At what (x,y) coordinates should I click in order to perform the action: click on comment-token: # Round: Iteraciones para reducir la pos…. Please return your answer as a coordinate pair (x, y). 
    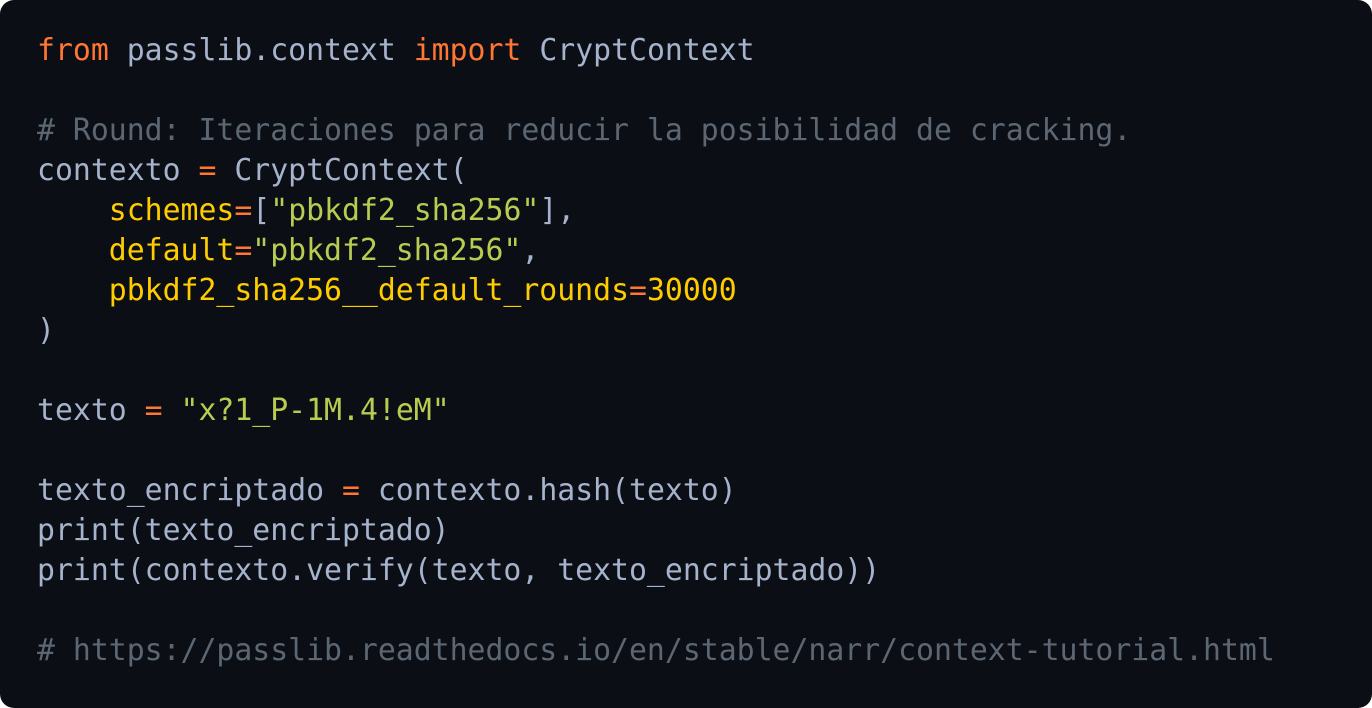
    Looking at the image, I should click on (584, 130).